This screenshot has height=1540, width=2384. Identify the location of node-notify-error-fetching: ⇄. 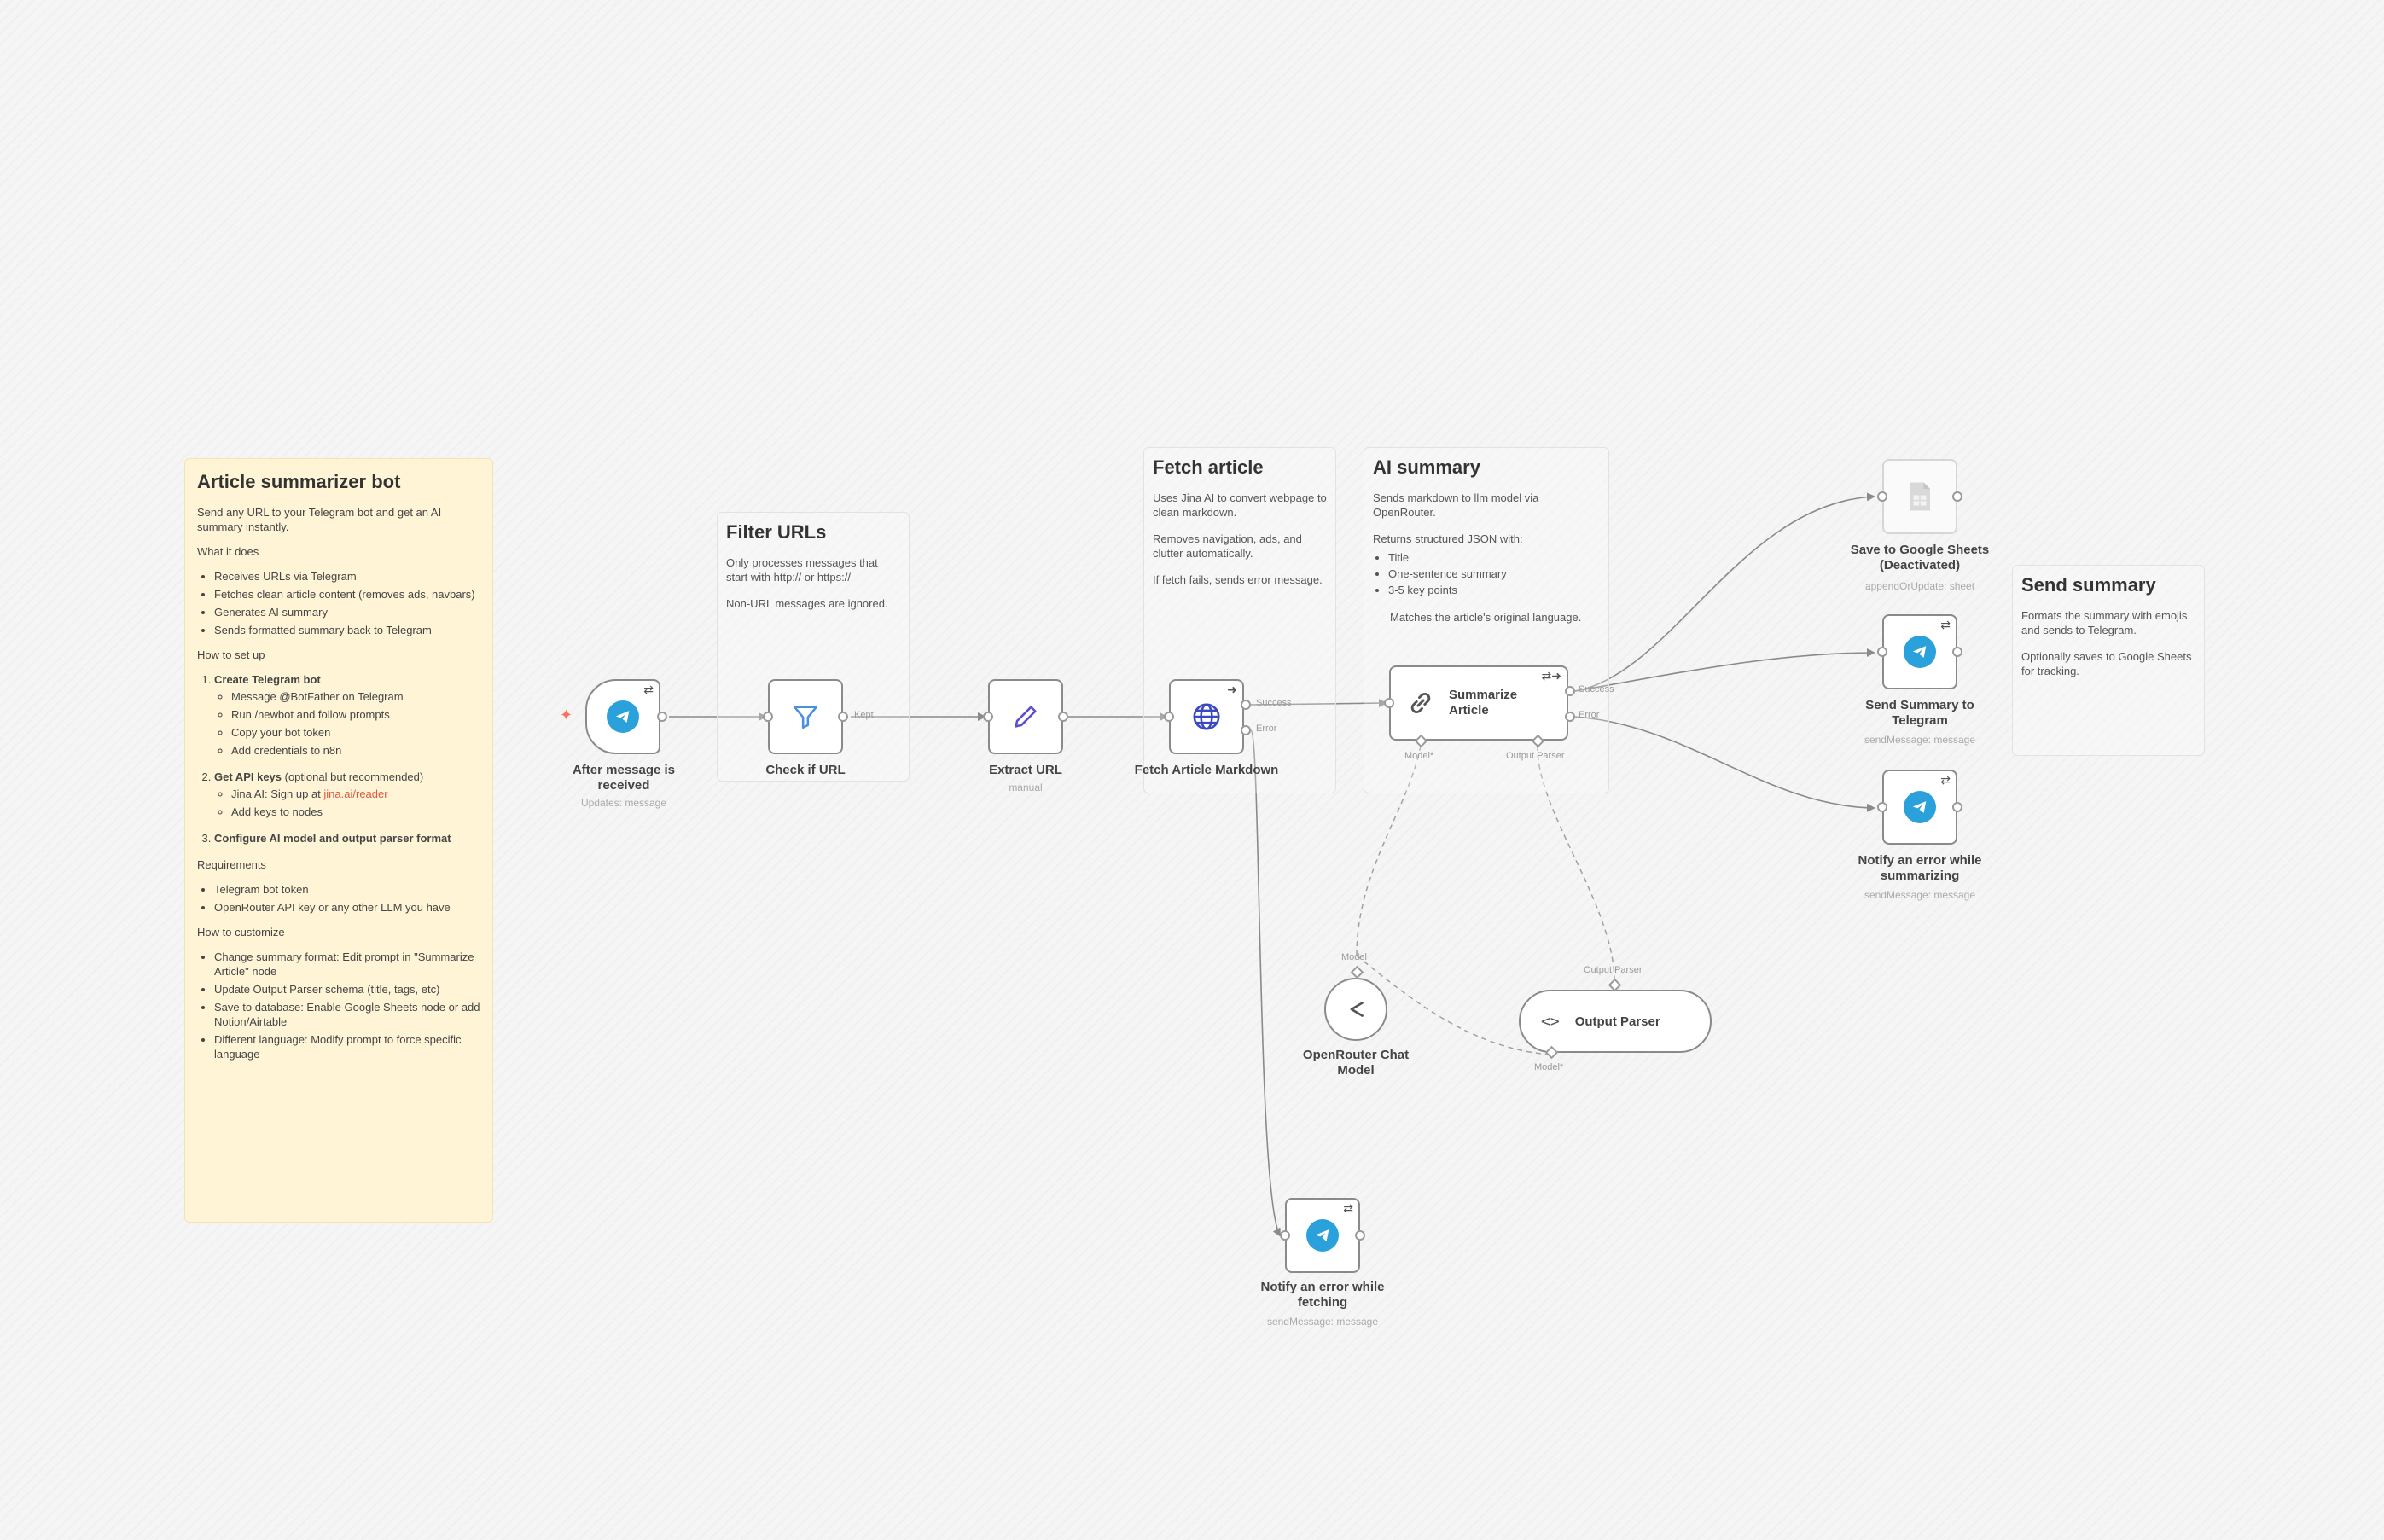
(1322, 1235).